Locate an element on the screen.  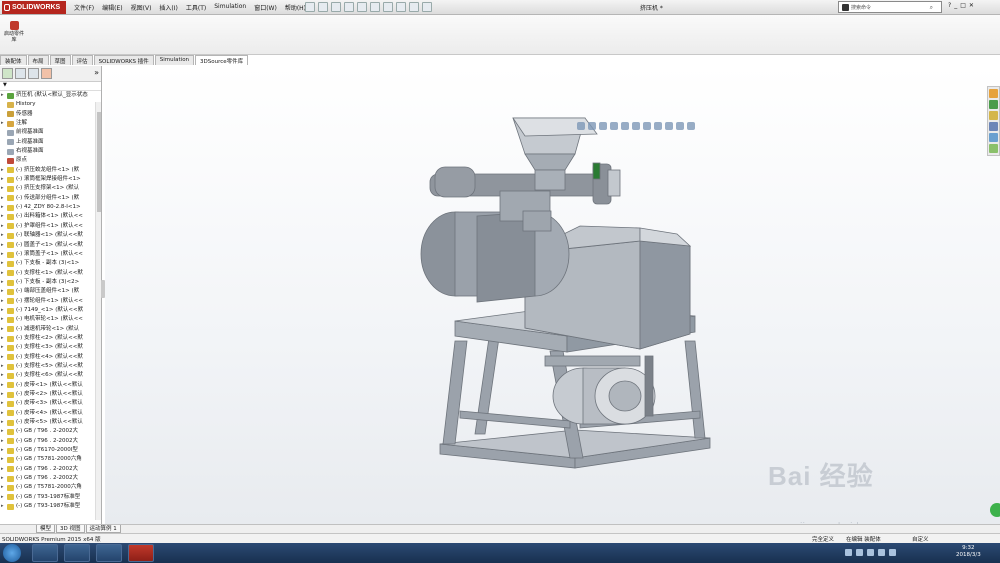
launch-part-library-button: 启动零件库 is located at coordinates (14, 32).